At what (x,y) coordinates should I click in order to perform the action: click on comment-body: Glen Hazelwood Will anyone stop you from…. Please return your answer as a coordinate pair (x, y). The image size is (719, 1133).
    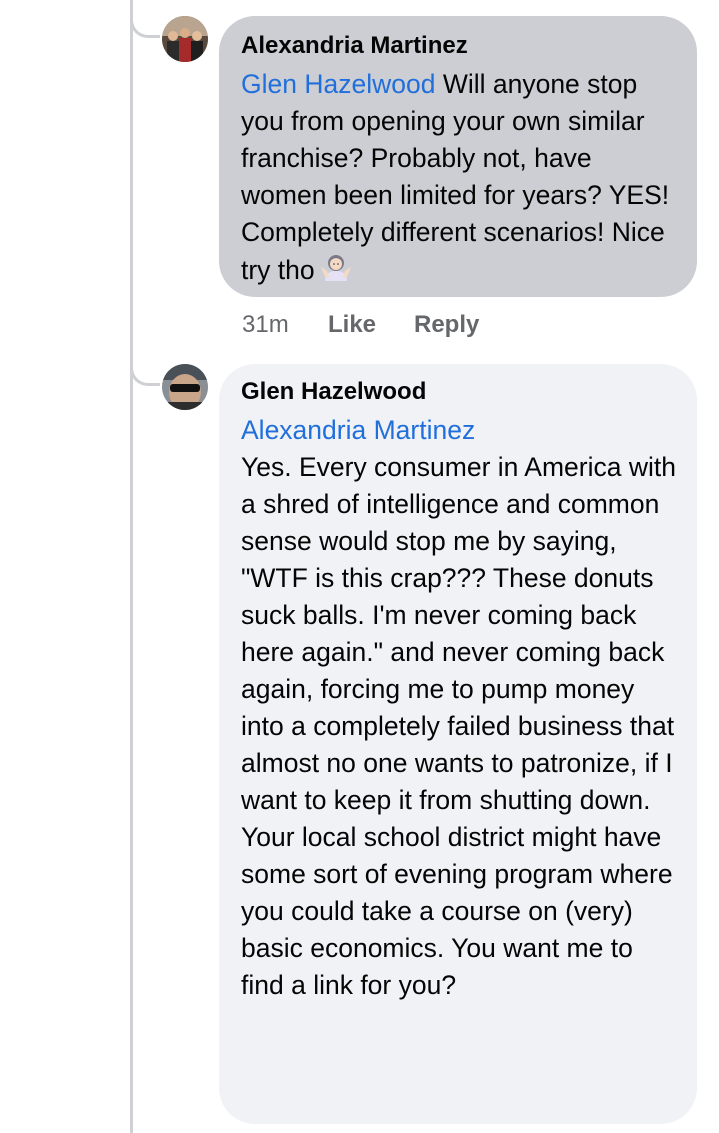
    Looking at the image, I should click on (459, 180).